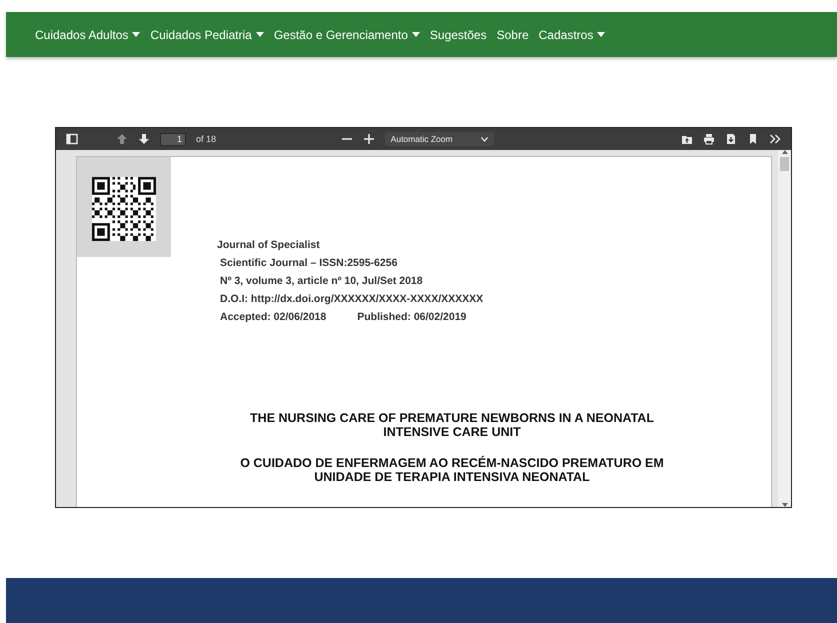  Describe the element at coordinates (484, 139) in the screenshot. I see `chevron-down-icon` at that location.